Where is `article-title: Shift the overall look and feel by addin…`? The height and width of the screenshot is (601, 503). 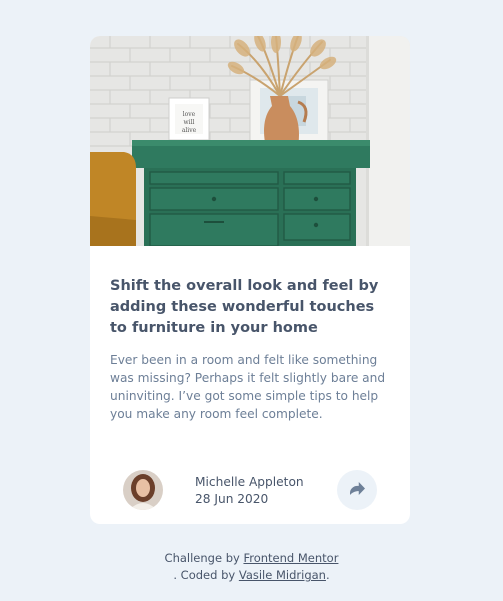 article-title: Shift the overall look and feel by addin… is located at coordinates (244, 307).